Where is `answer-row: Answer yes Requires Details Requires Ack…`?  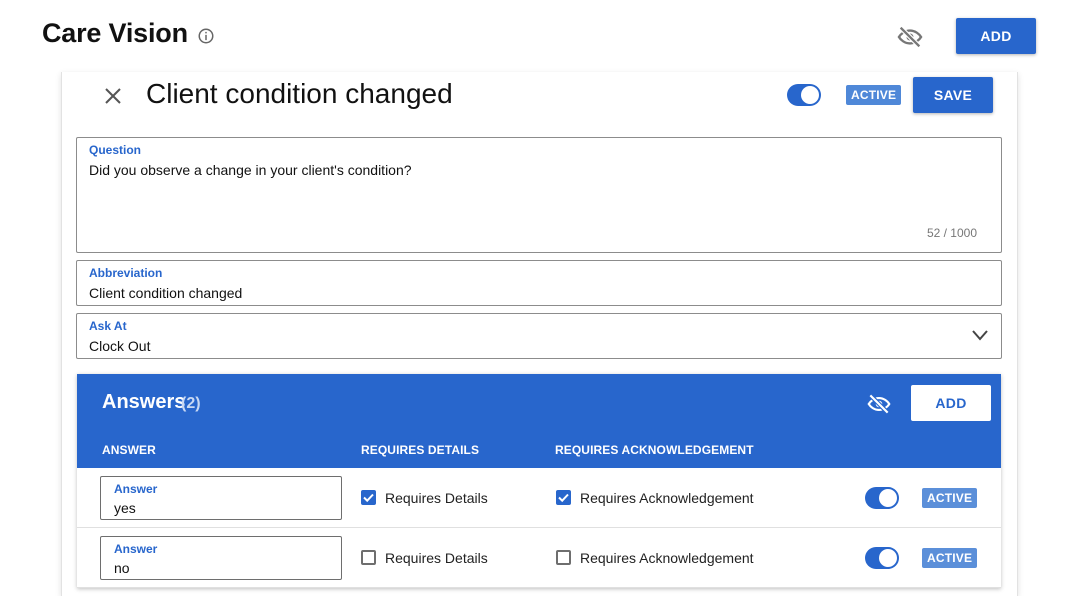
answer-row: Answer yes Requires Details Requires Ack… is located at coordinates (539, 498).